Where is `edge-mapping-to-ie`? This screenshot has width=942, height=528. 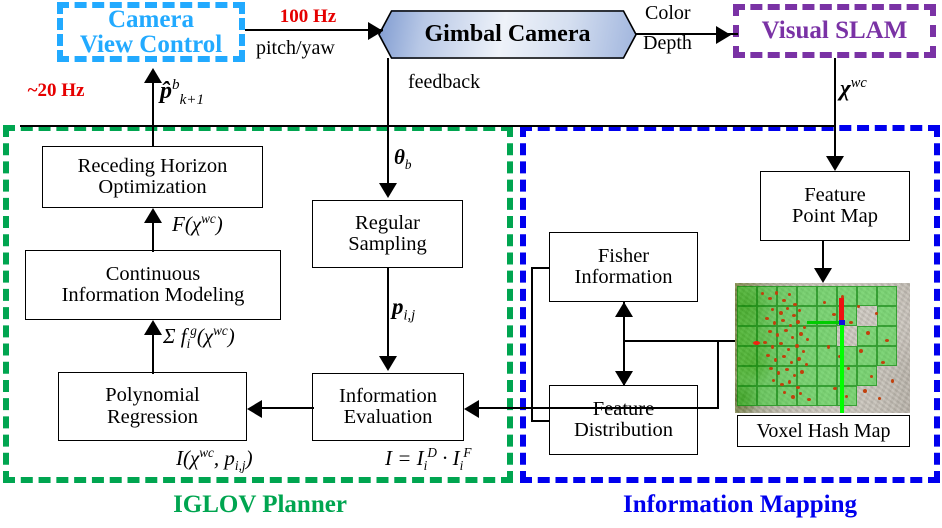 edge-mapping-to-ie is located at coordinates (599, 408).